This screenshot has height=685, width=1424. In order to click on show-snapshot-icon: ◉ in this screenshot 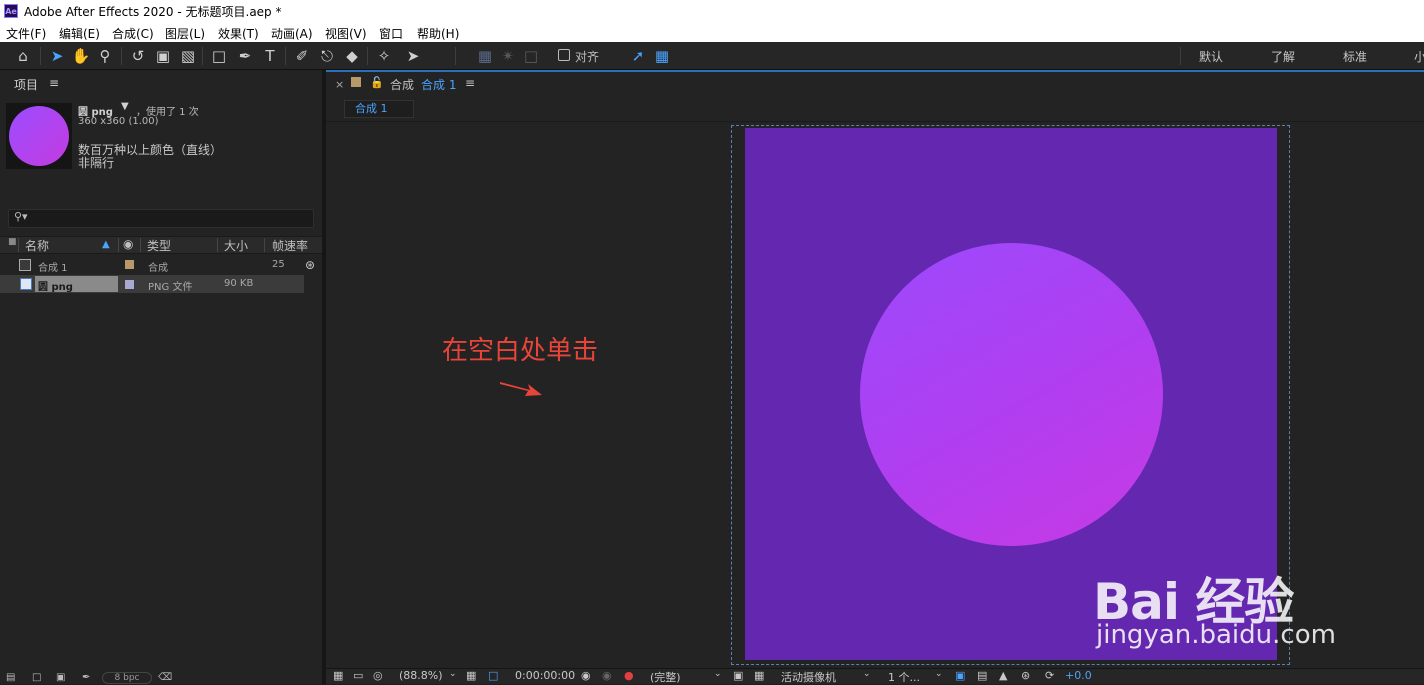, I will do `click(607, 675)`.